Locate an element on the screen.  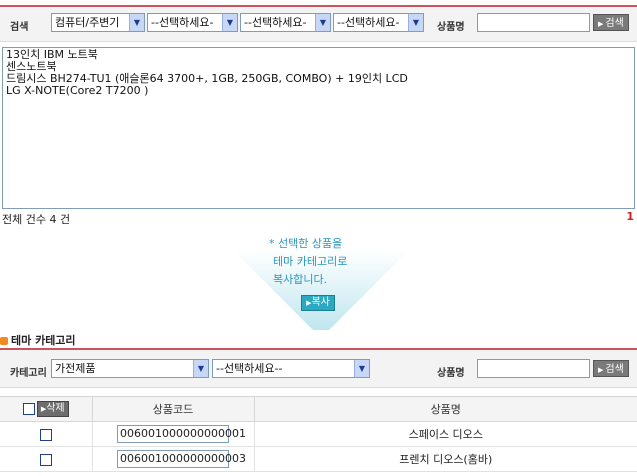
code-cell: 006001000000000003 is located at coordinates (172, 459).